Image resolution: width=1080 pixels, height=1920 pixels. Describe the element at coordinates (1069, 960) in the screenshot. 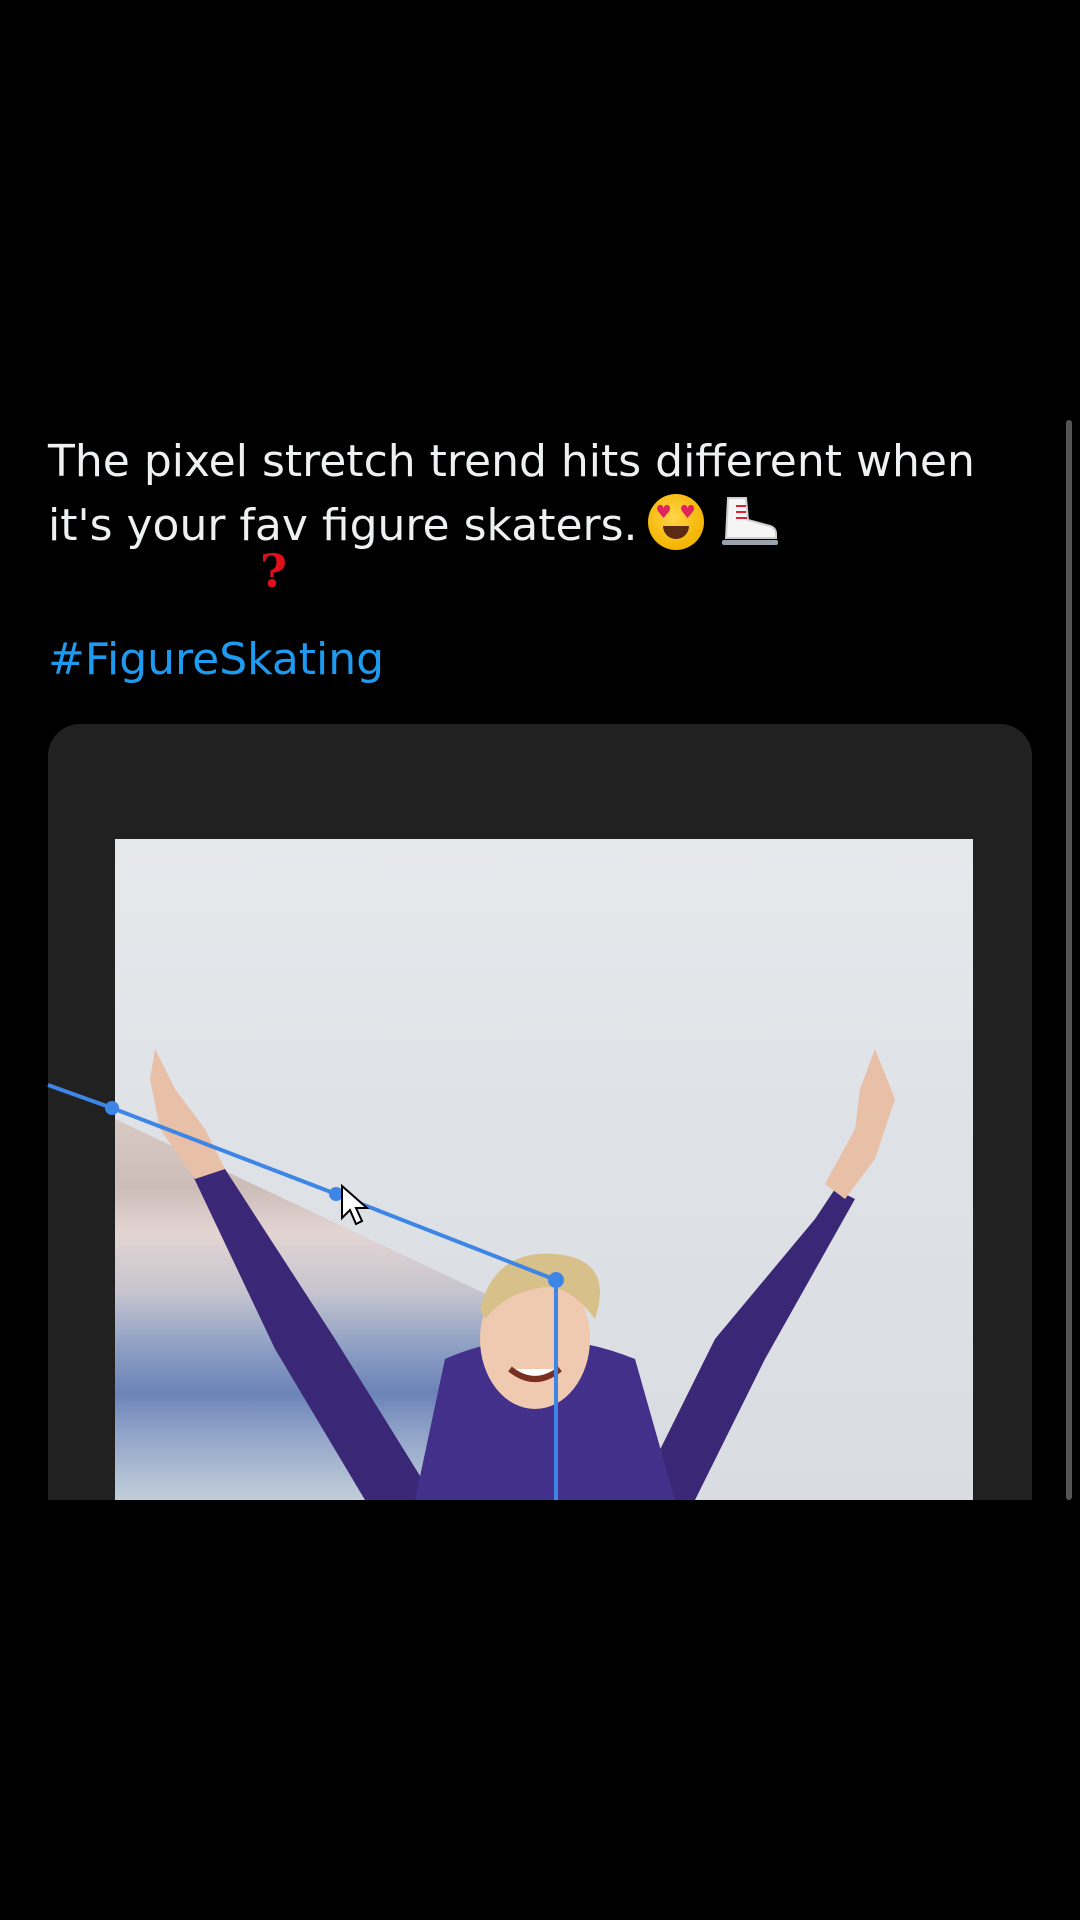

I see `scrollbar` at that location.